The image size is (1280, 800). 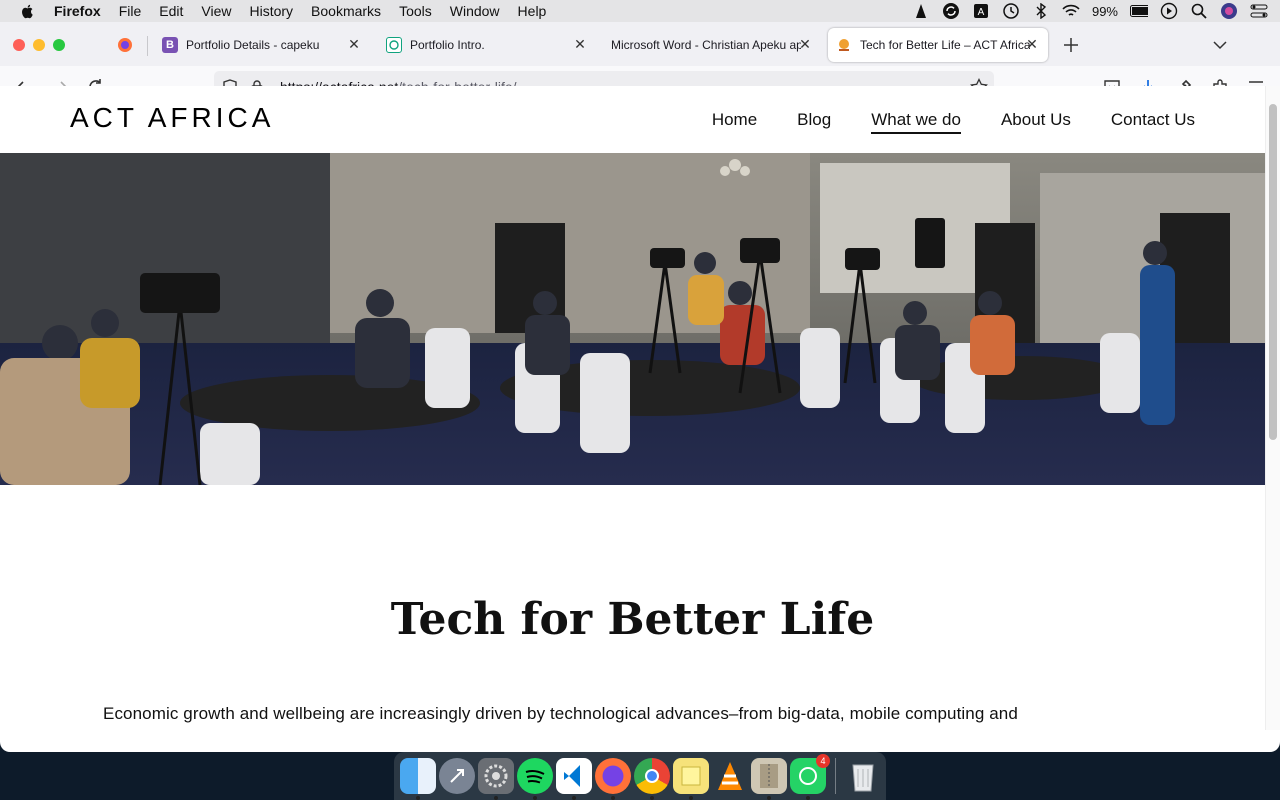 I want to click on spotlight-search-icon, so click(x=1199, y=11).